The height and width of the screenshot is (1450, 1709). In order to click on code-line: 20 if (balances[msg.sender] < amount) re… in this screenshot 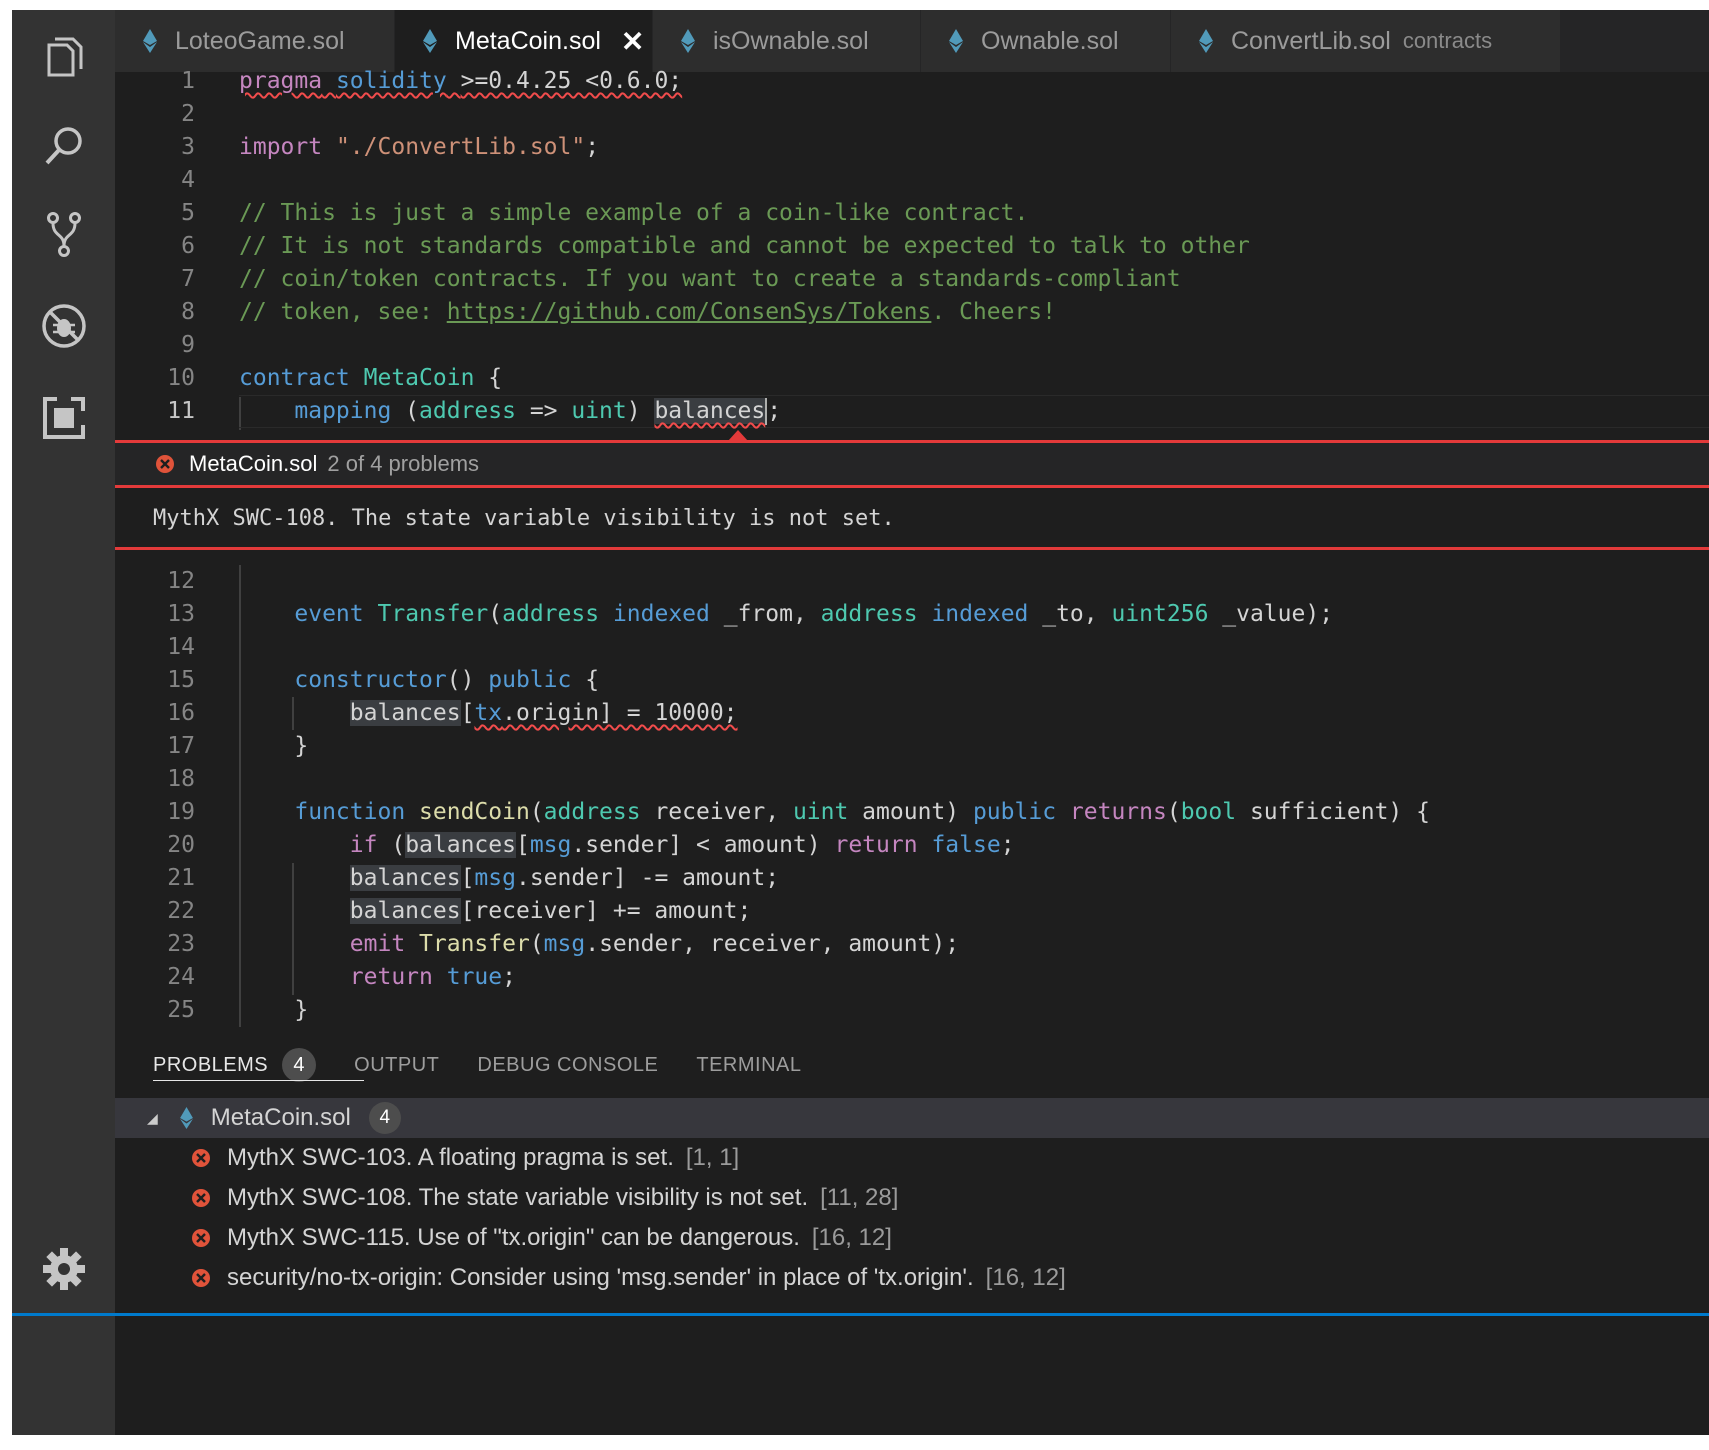, I will do `click(591, 845)`.